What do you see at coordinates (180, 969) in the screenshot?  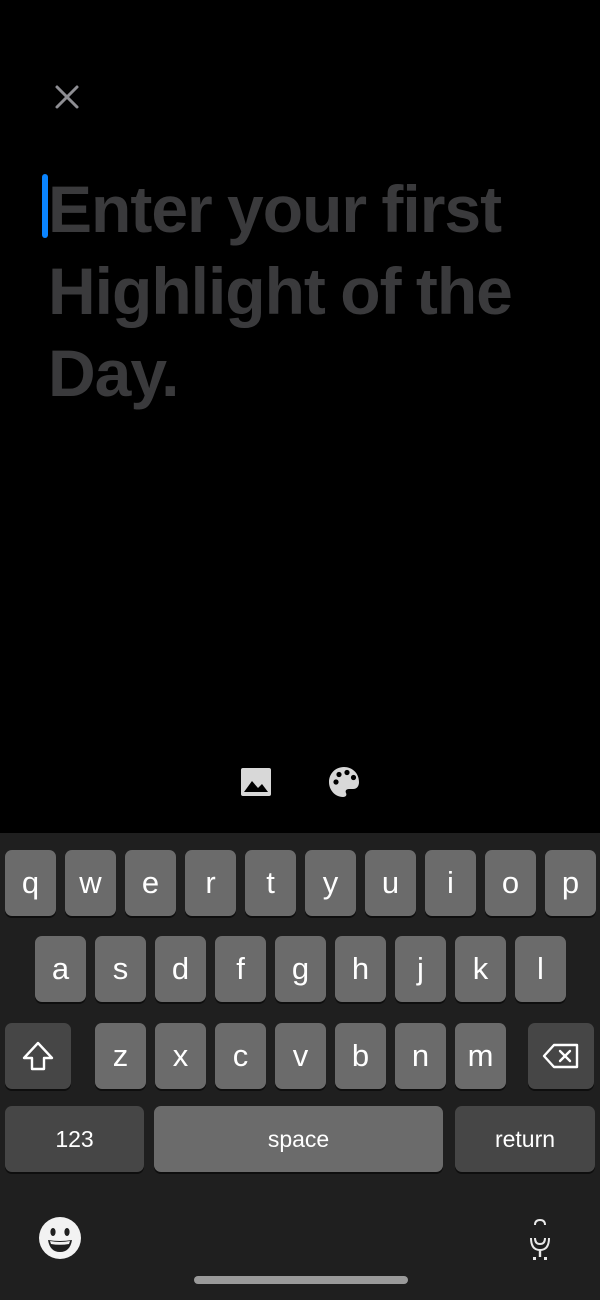 I see `key-d: d` at bounding box center [180, 969].